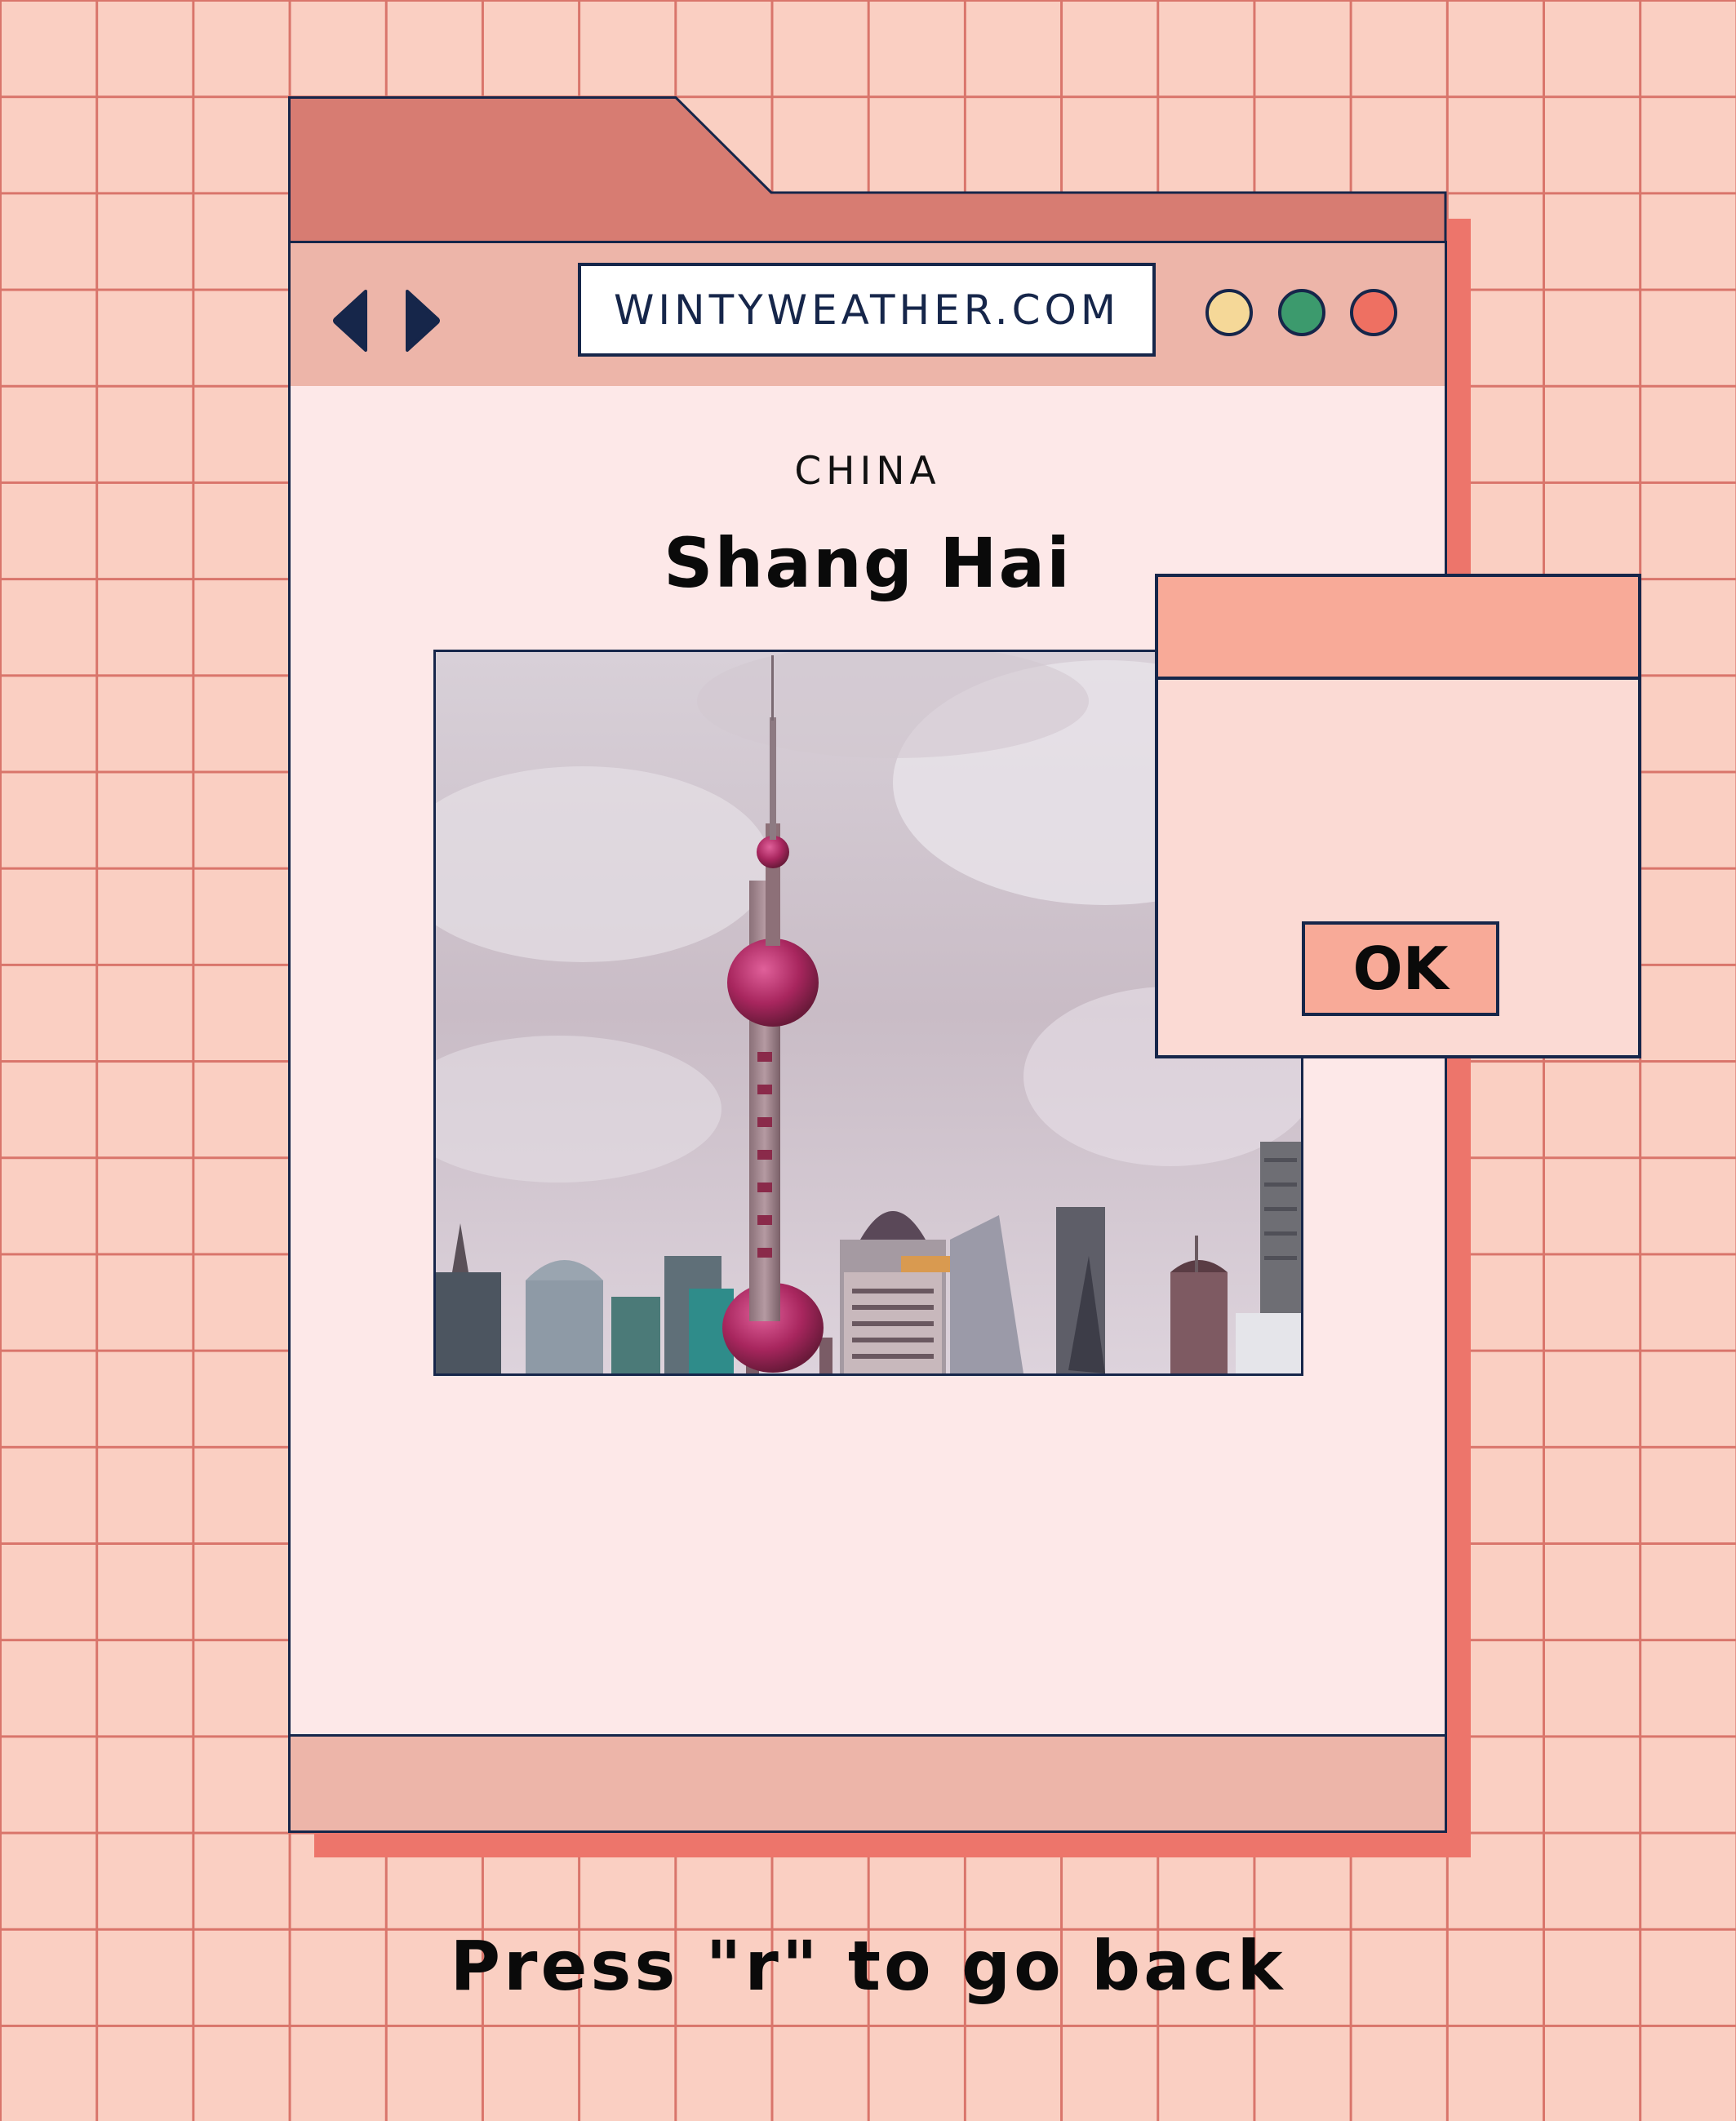 The width and height of the screenshot is (1736, 2121). I want to click on ok-button: OK, so click(1400, 968).